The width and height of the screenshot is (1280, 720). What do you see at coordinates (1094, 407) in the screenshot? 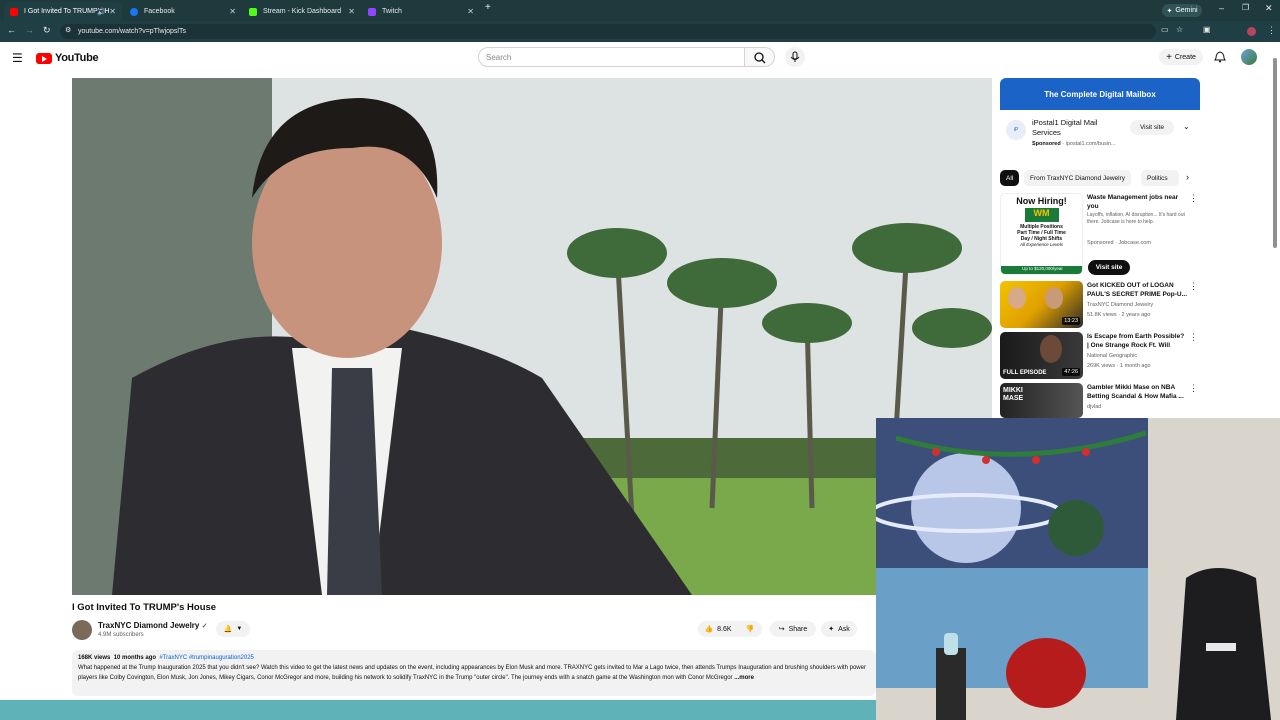
I see `rec-channel: djvlad` at bounding box center [1094, 407].